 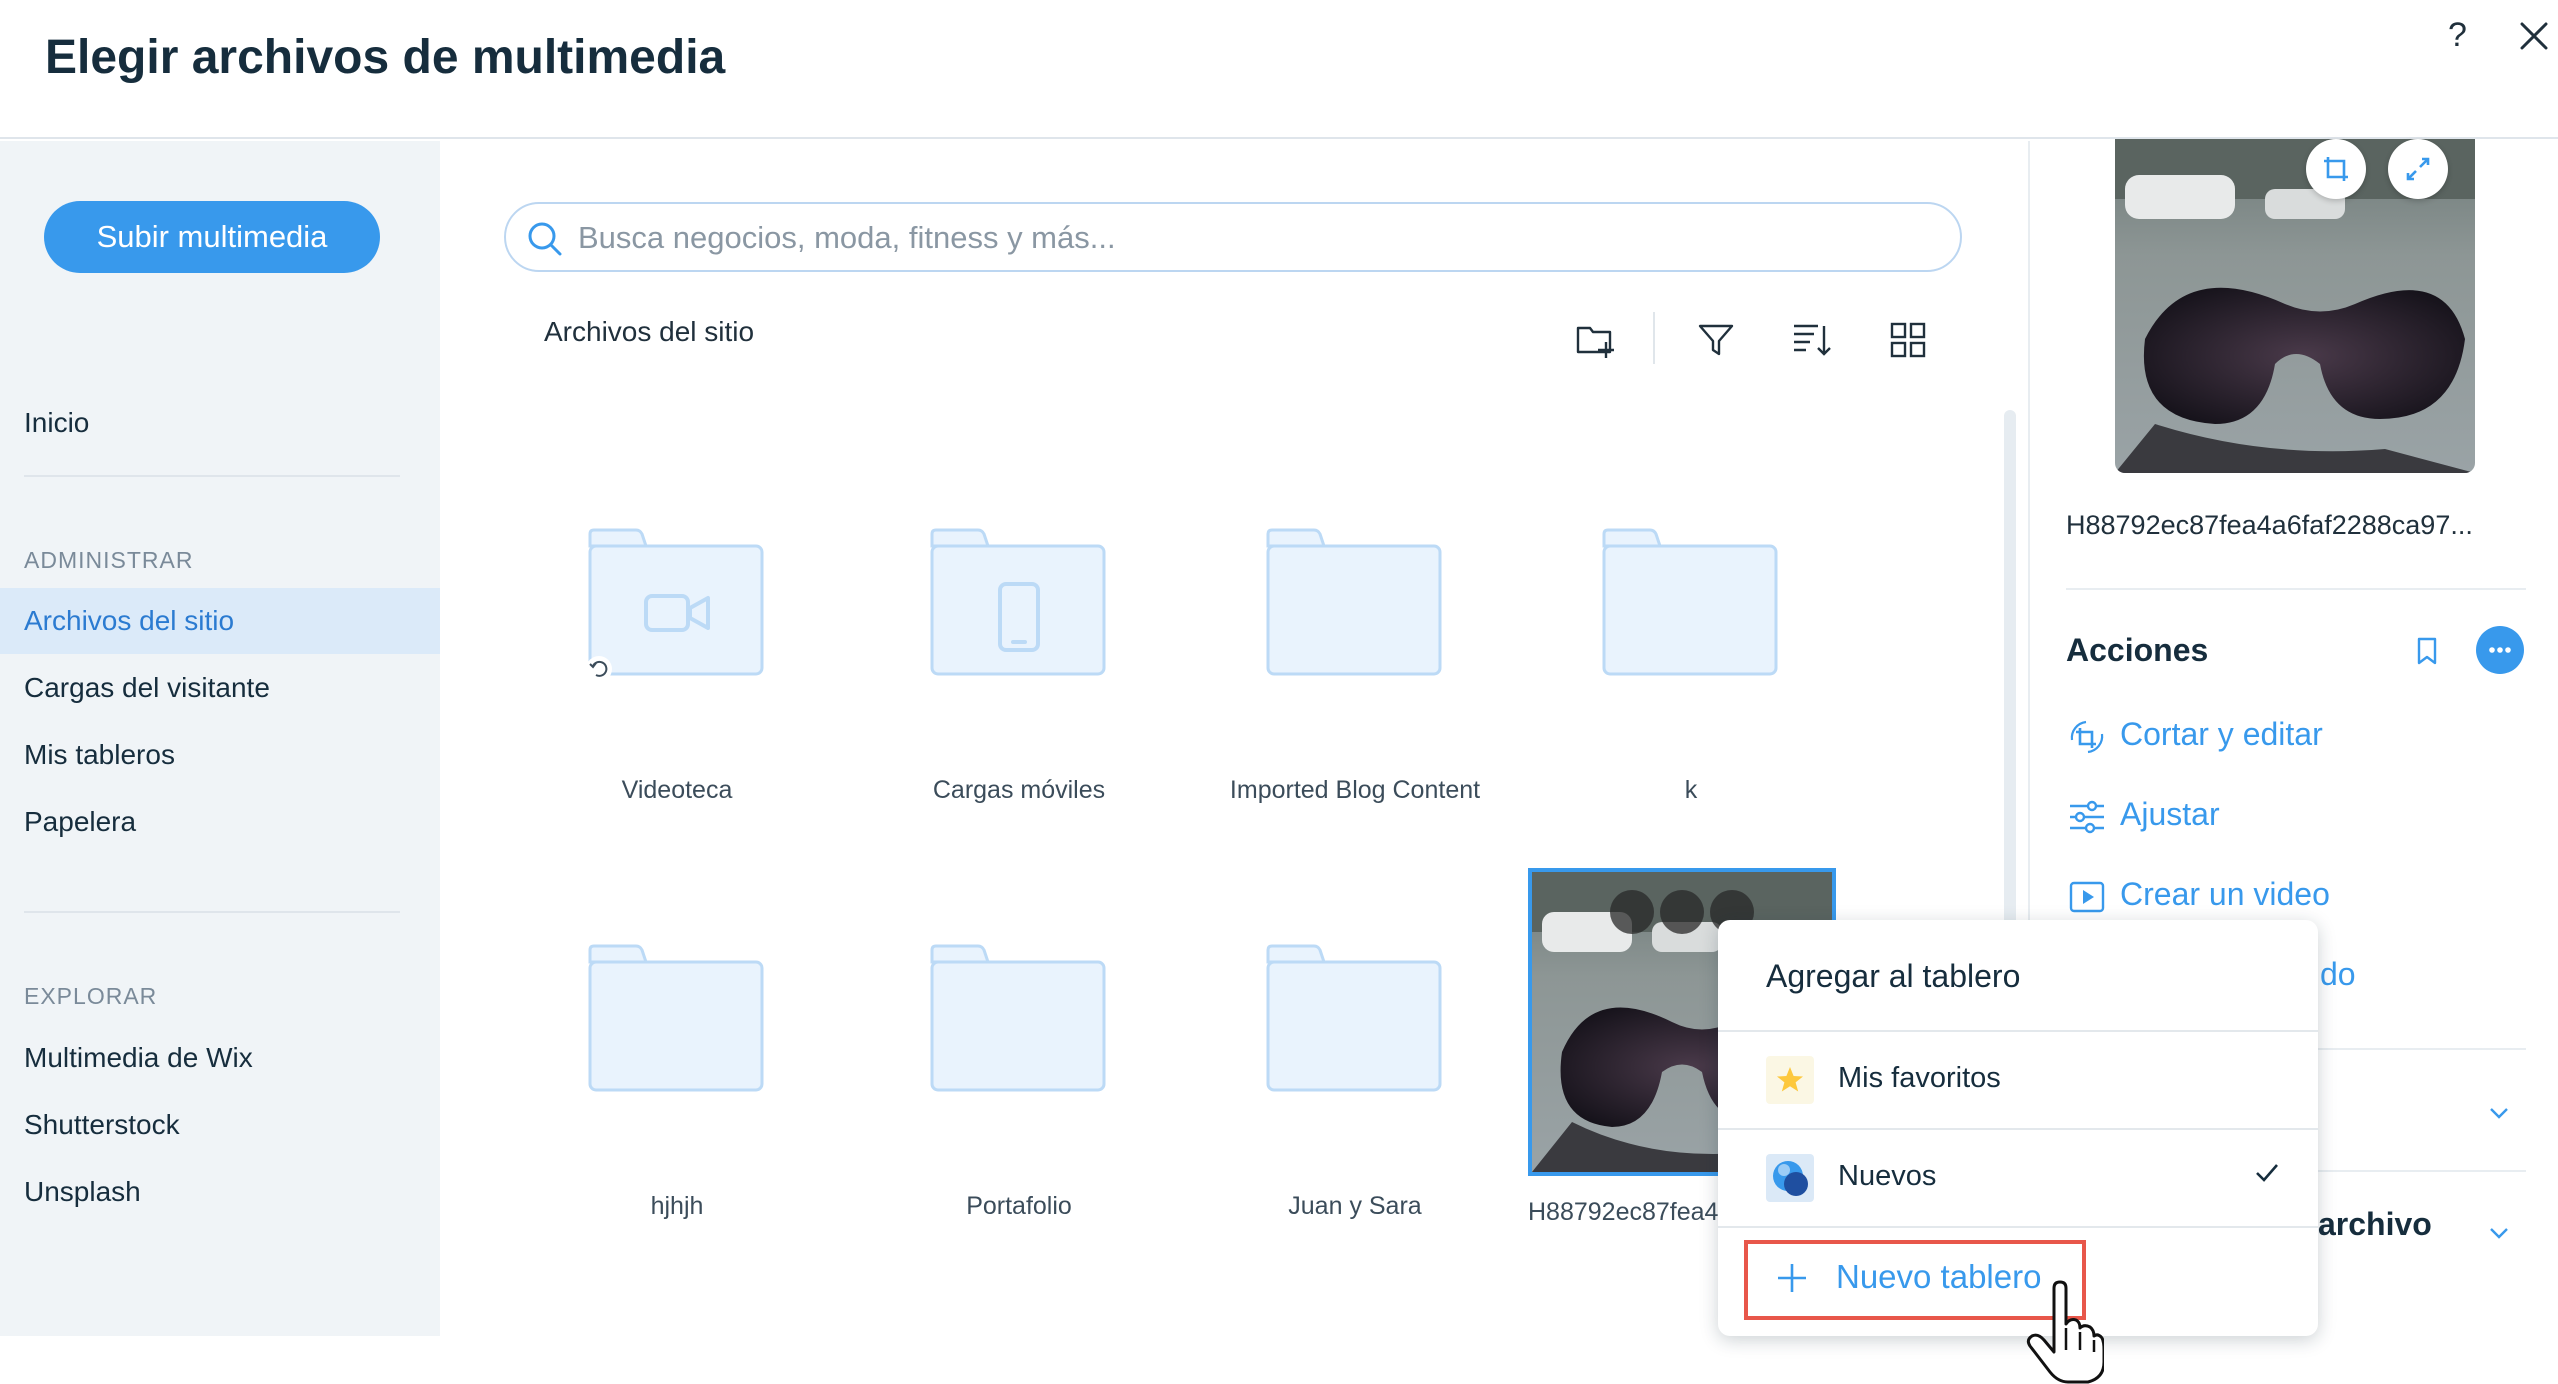 I want to click on crop-icon, so click(x=2336, y=169).